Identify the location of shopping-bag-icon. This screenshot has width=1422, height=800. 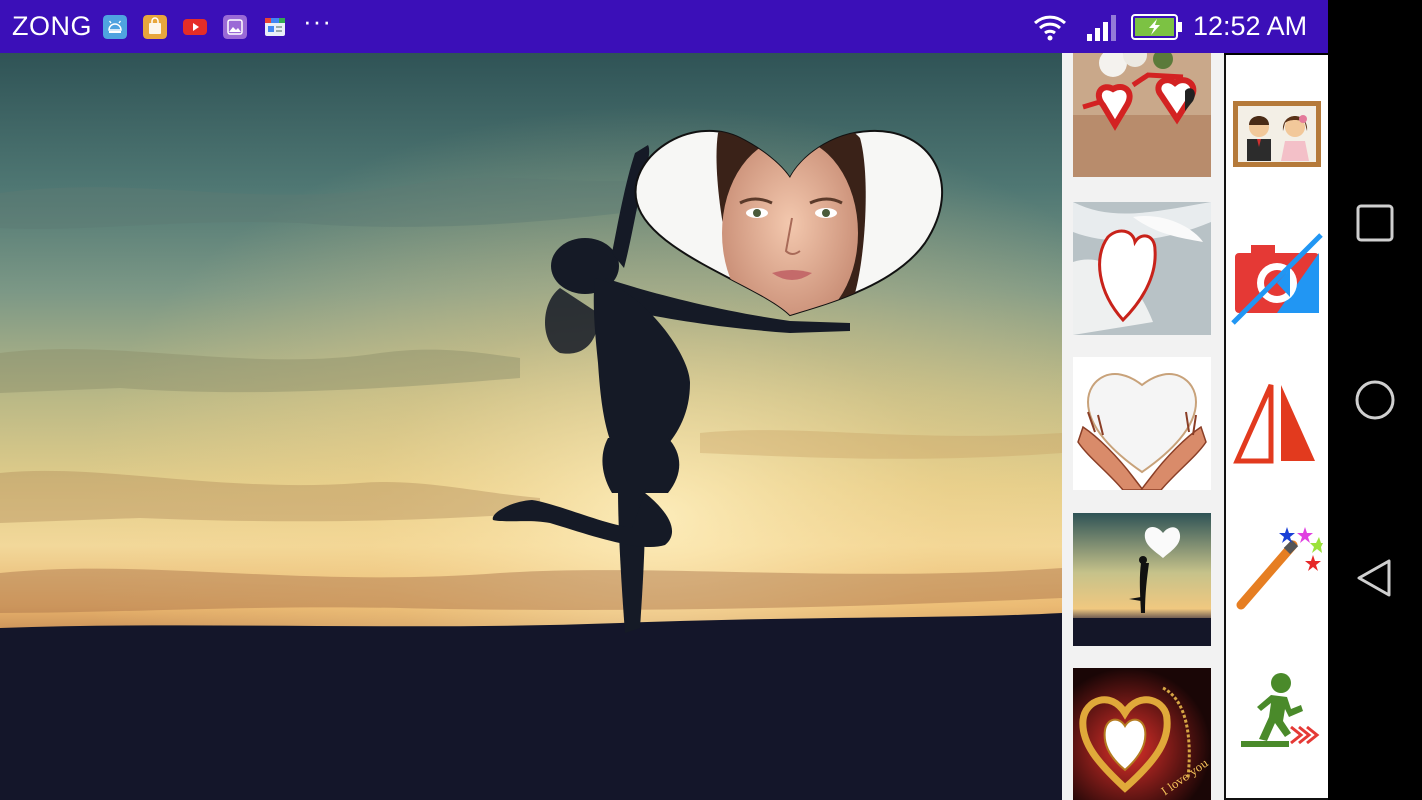
(155, 27).